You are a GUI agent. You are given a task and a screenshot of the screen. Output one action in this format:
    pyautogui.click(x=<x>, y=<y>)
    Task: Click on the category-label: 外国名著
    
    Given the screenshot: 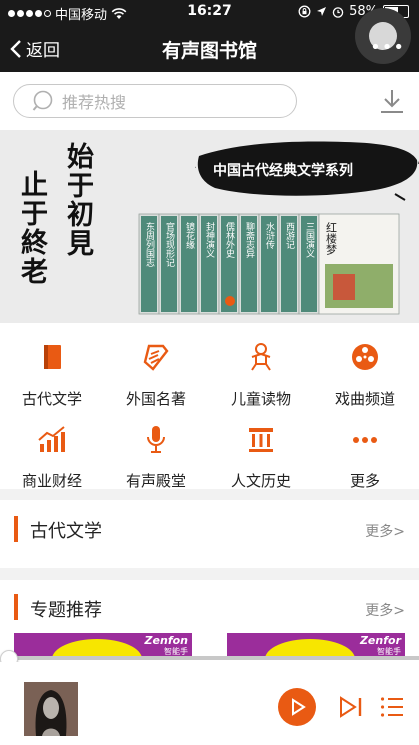 What is the action you would take?
    pyautogui.click(x=155, y=399)
    